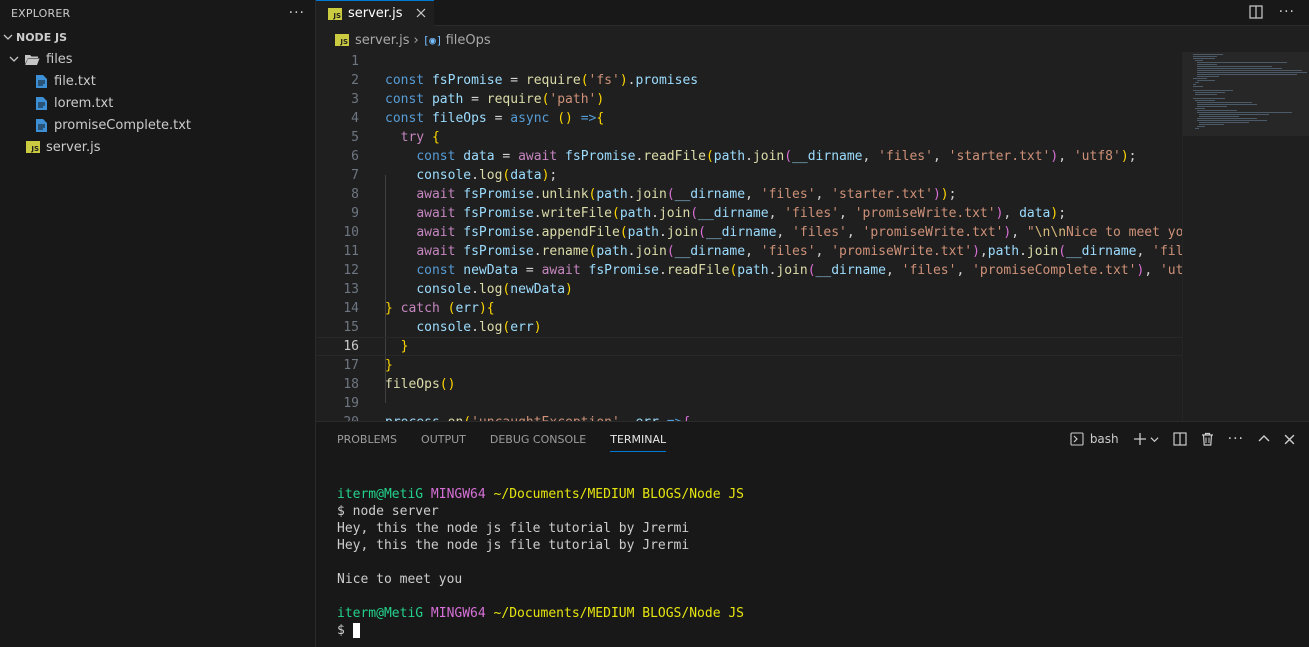 The height and width of the screenshot is (647, 1309). Describe the element at coordinates (468, 40) in the screenshot. I see `breadcrumb-symbol: fileOps` at that location.